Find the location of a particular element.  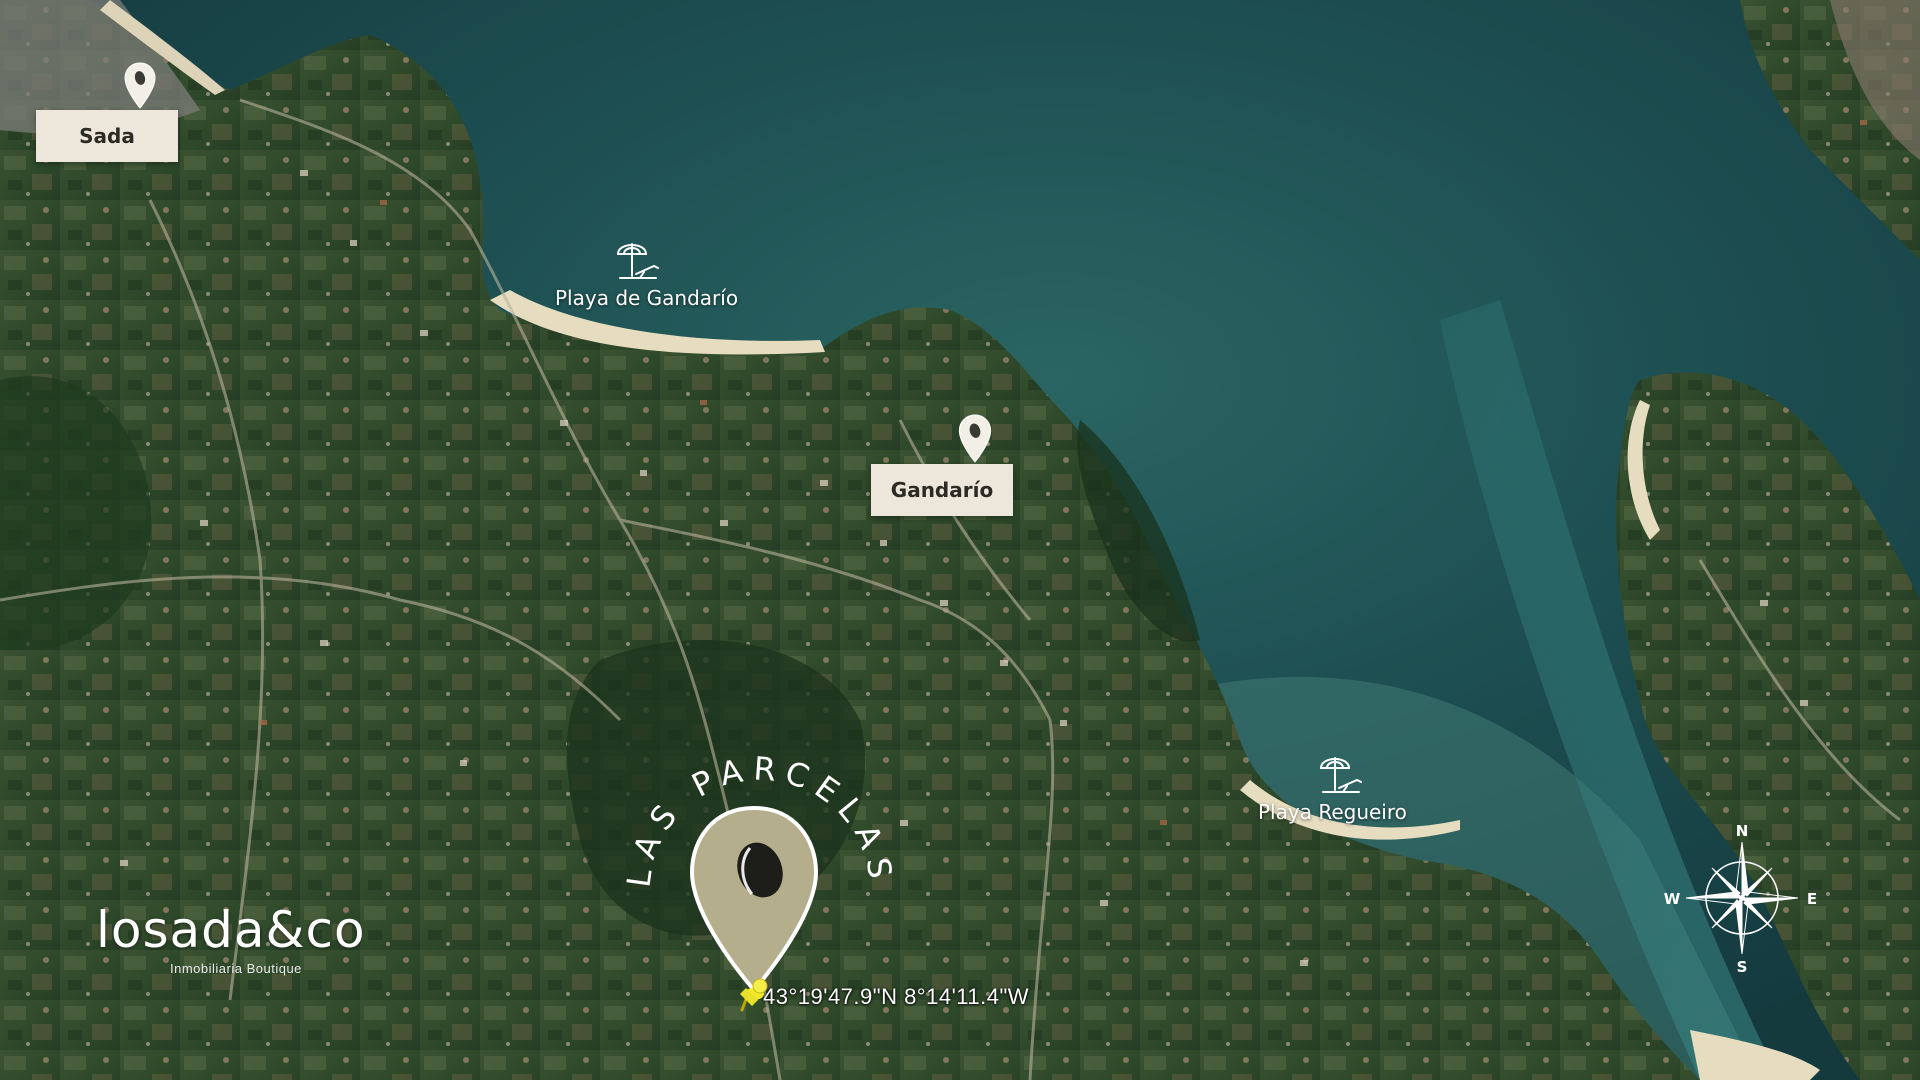

compass-north-label: N is located at coordinates (1742, 831).